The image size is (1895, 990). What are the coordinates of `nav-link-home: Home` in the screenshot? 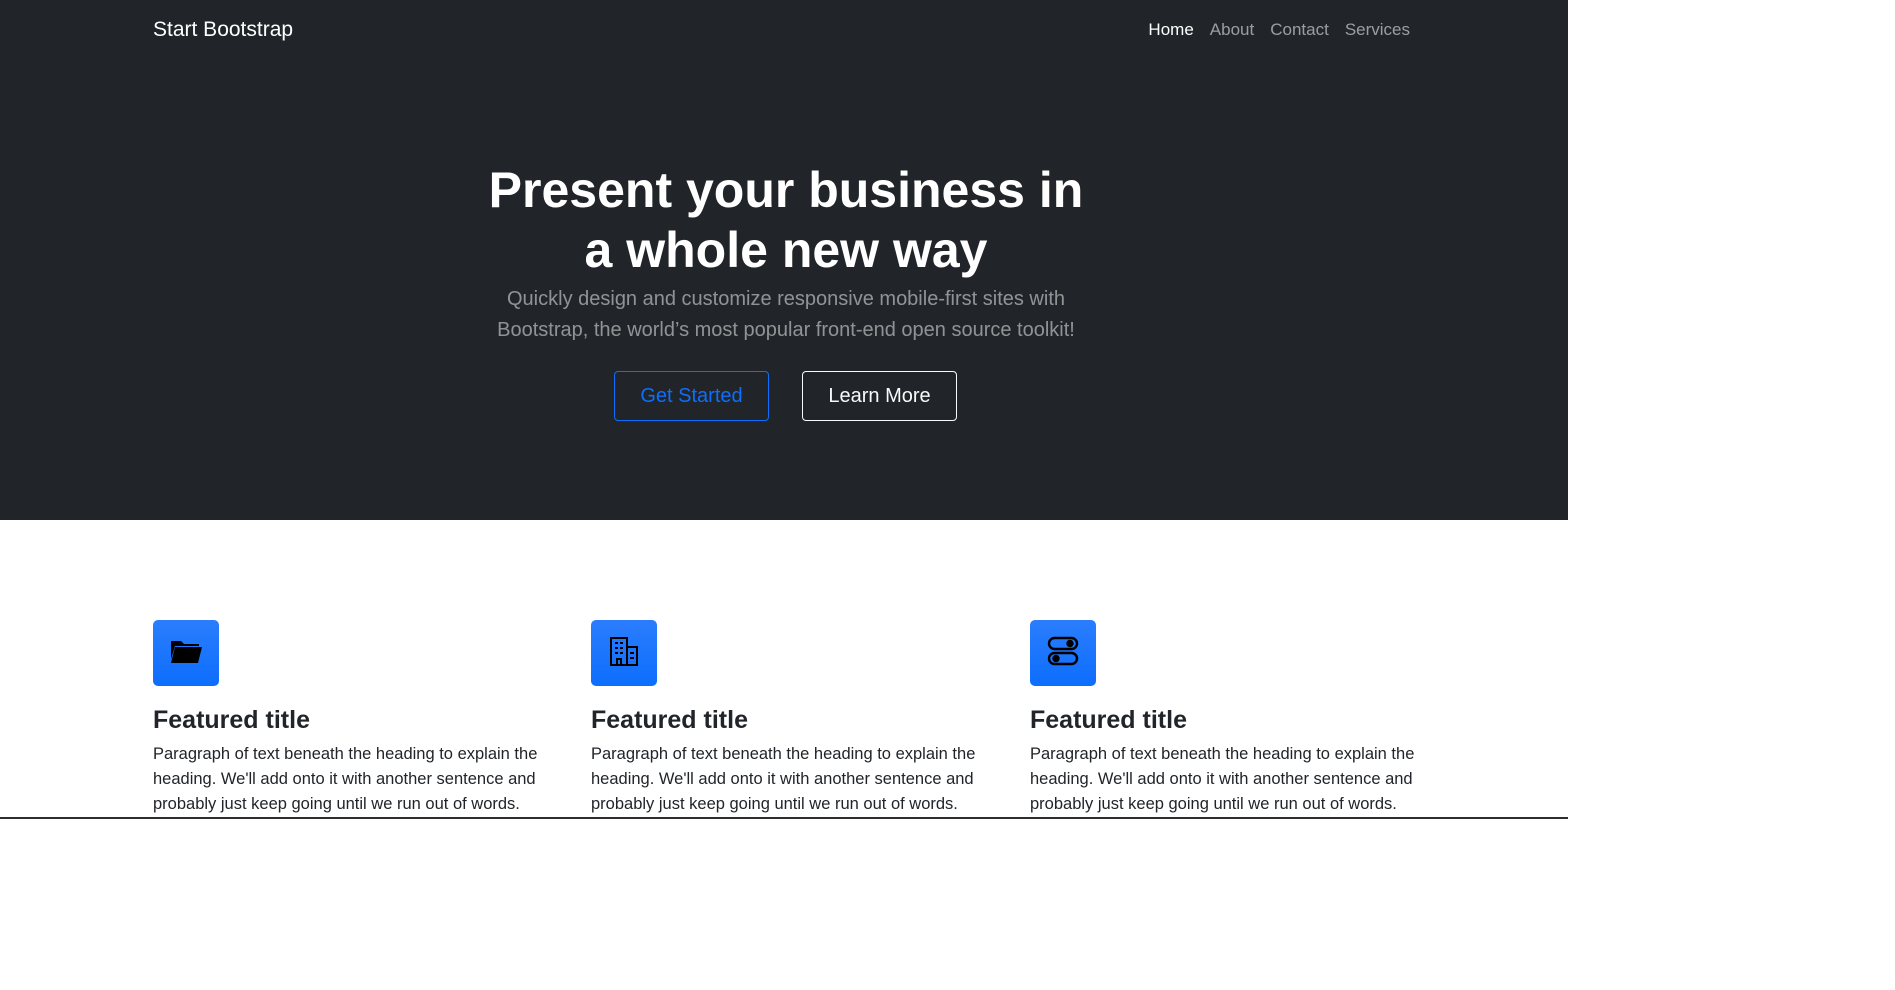 It's located at (1170, 30).